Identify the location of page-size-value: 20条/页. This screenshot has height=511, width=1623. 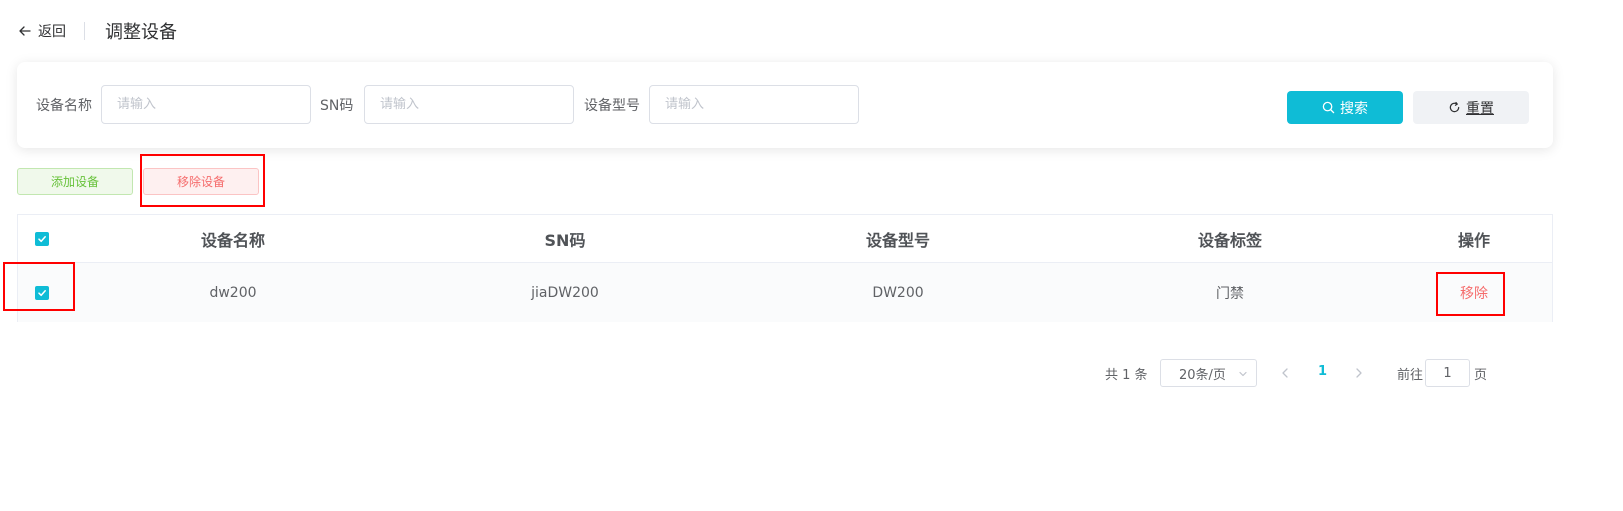
(1202, 375).